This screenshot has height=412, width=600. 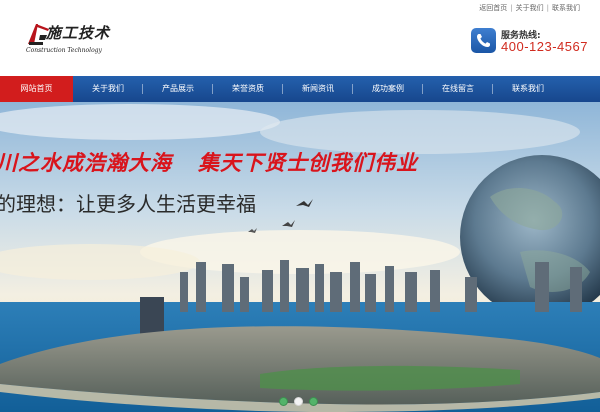 What do you see at coordinates (128, 204) in the screenshot?
I see `banner-slogan-subline: 的理想：让更多人生活更幸福` at bounding box center [128, 204].